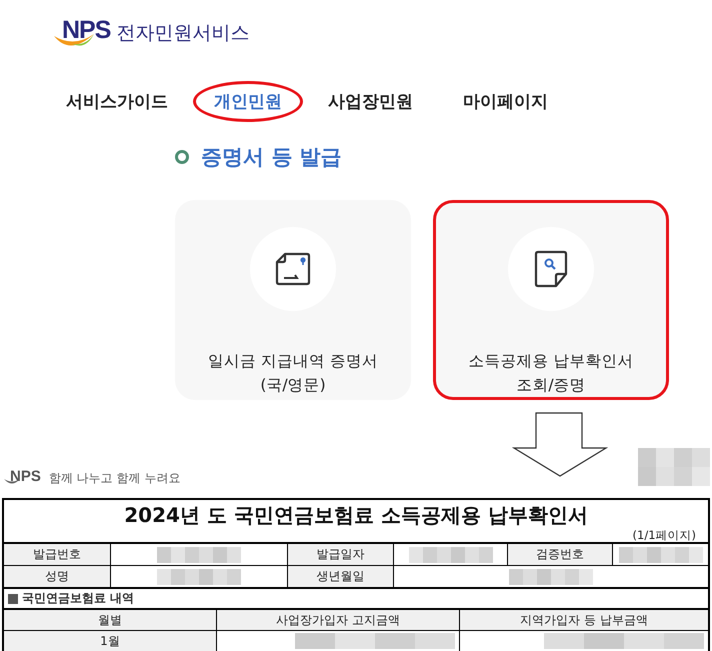  Describe the element at coordinates (57, 576) in the screenshot. I see `field-label: 성명` at that location.